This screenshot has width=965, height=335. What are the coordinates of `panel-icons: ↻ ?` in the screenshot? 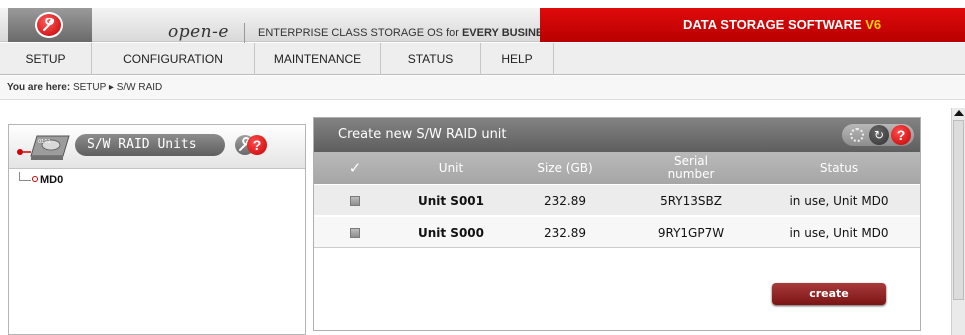 It's located at (878, 135).